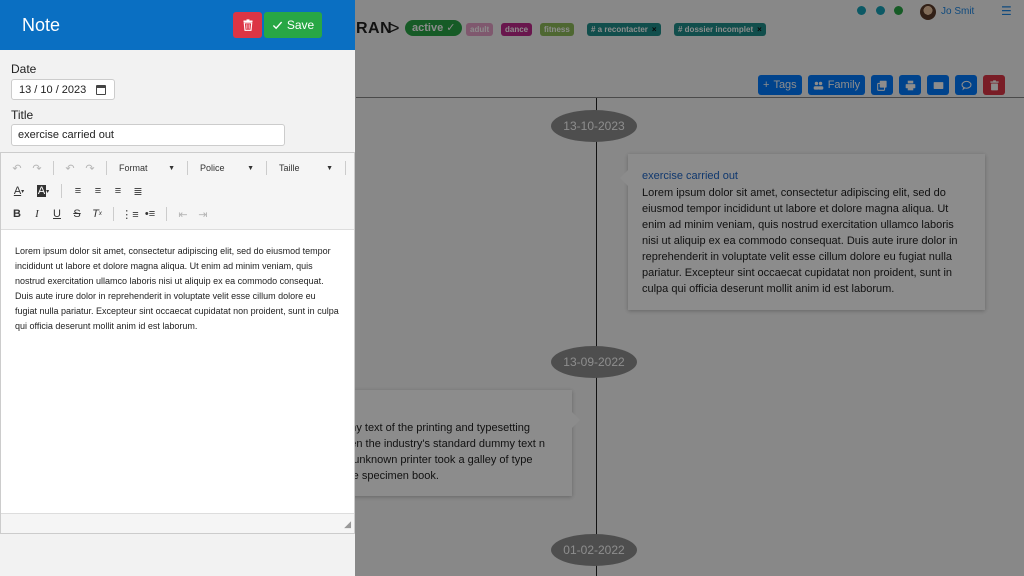 This screenshot has width=1024, height=576. What do you see at coordinates (19, 191) in the screenshot?
I see `text-color-icon: A ▾` at bounding box center [19, 191].